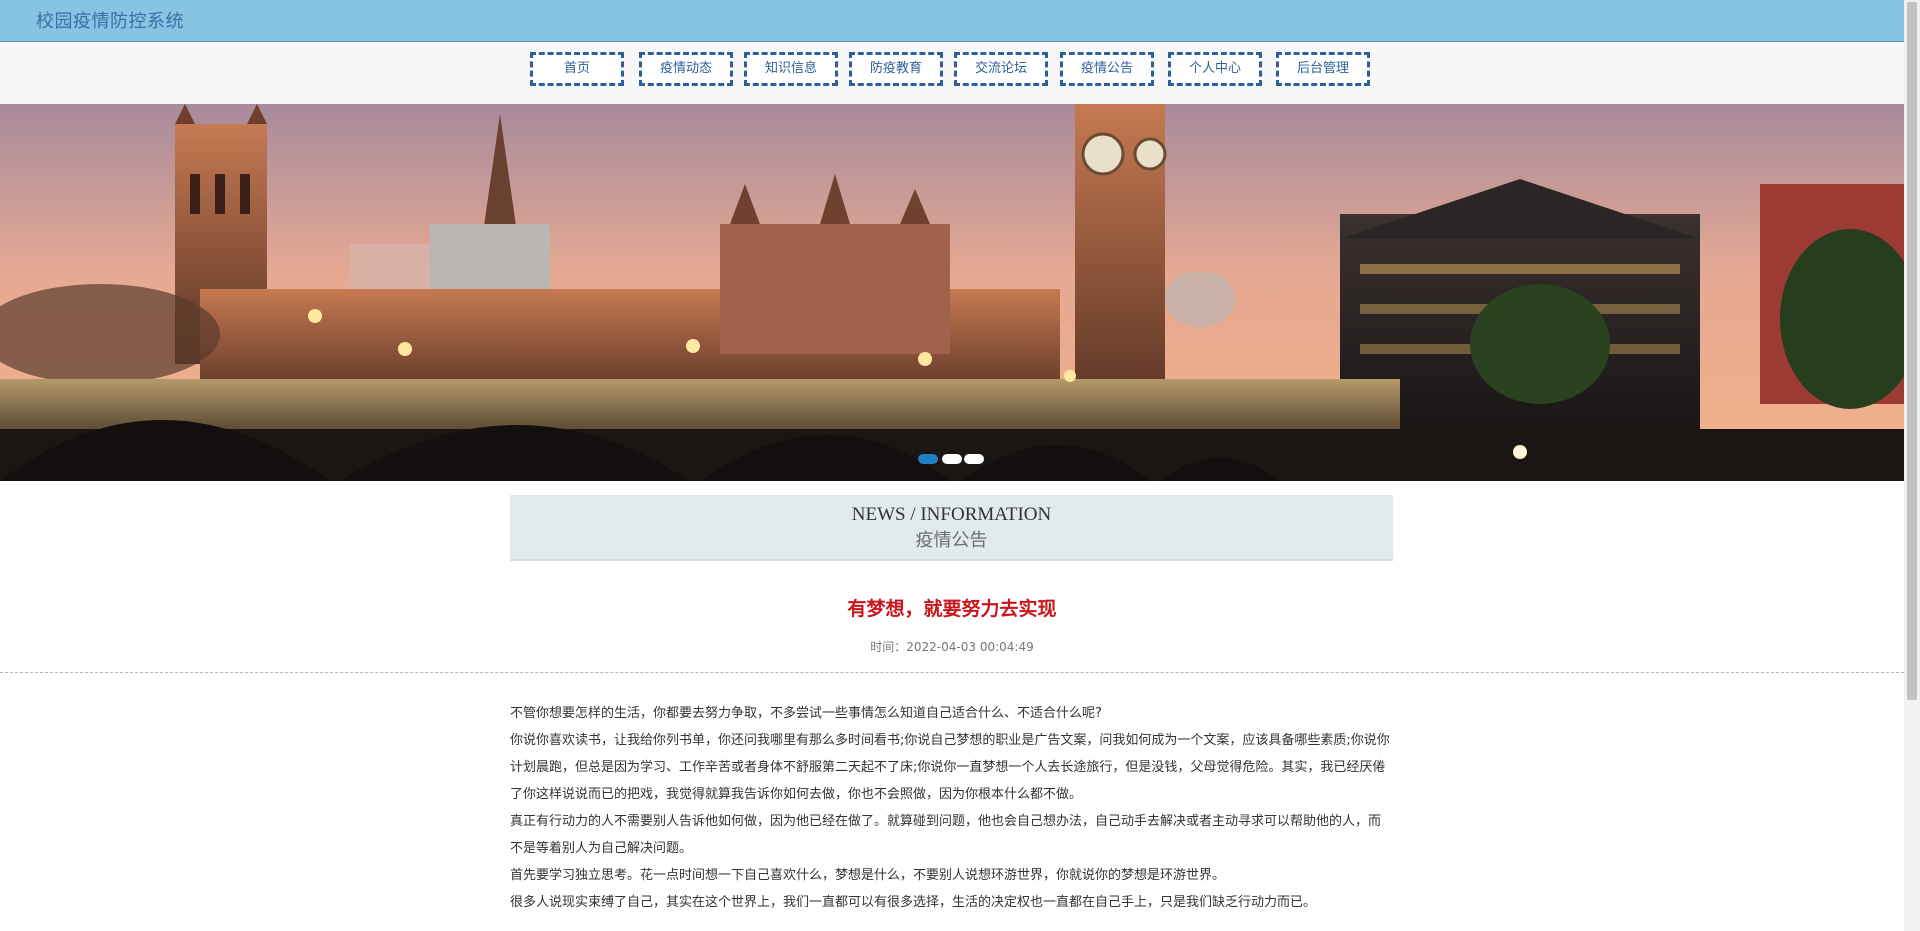 This screenshot has height=931, width=1920. I want to click on article-time: 时间：2022-04-03 00:04:49, so click(952, 647).